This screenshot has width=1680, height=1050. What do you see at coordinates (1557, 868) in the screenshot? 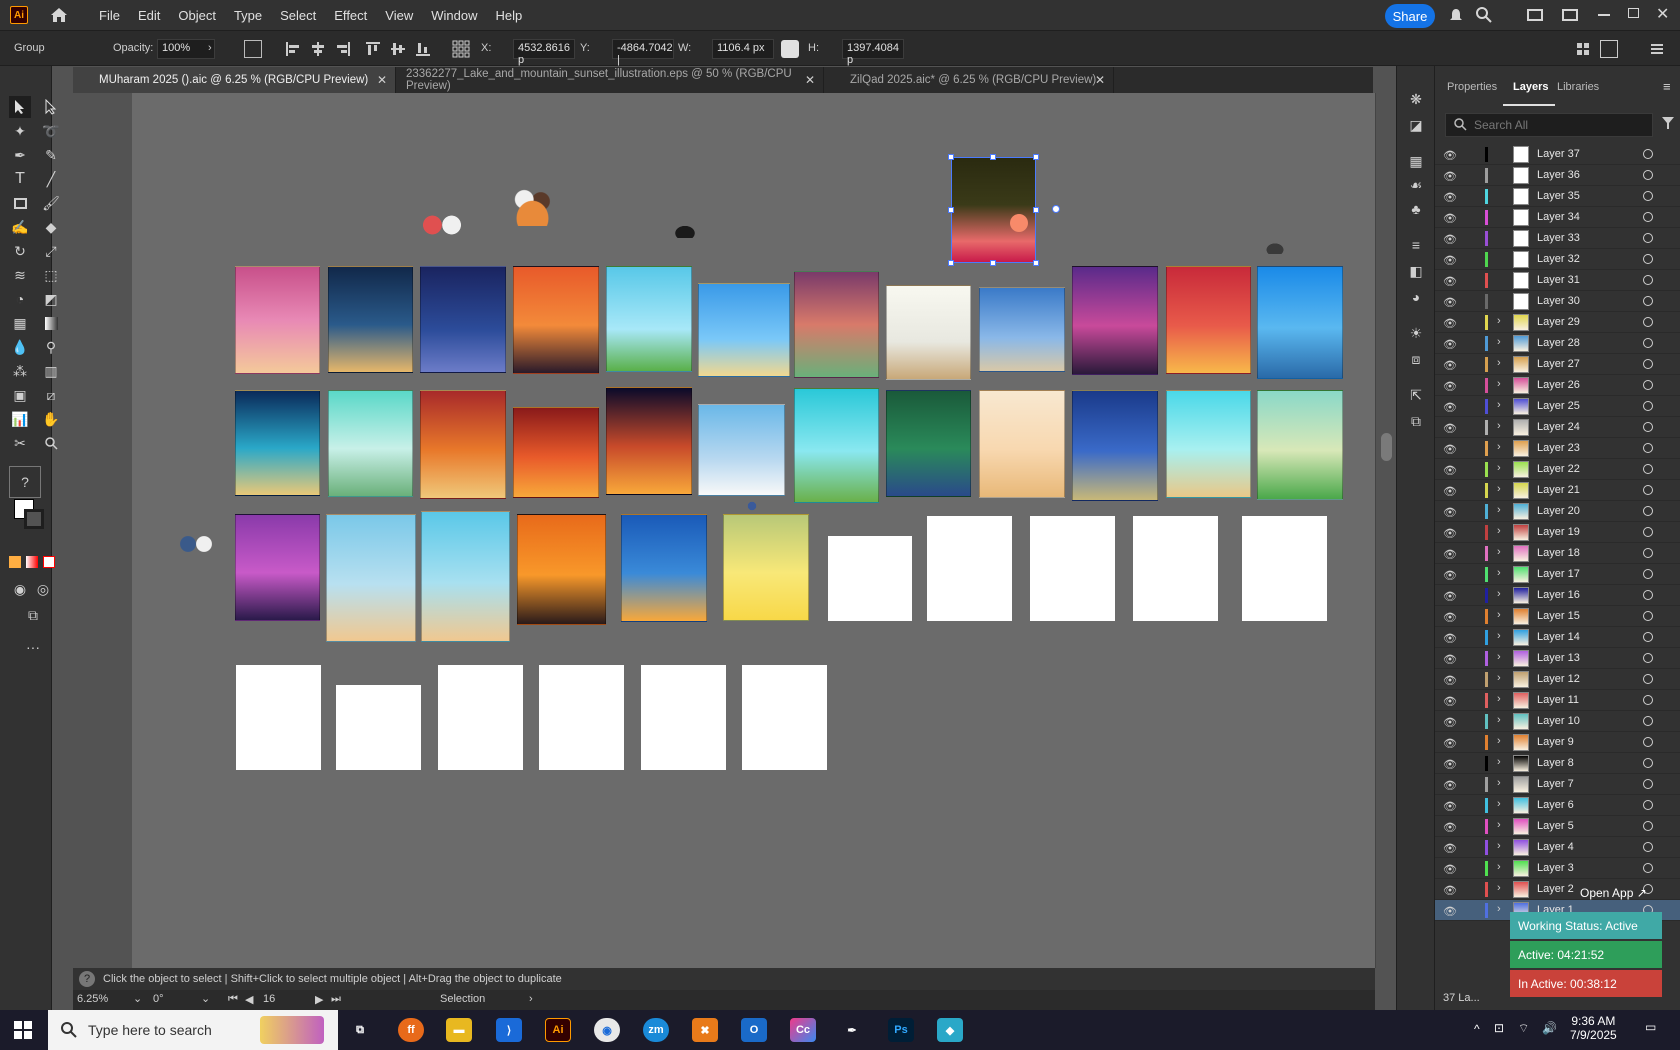
I see `layer-row: 👁 › Layer 3` at bounding box center [1557, 868].